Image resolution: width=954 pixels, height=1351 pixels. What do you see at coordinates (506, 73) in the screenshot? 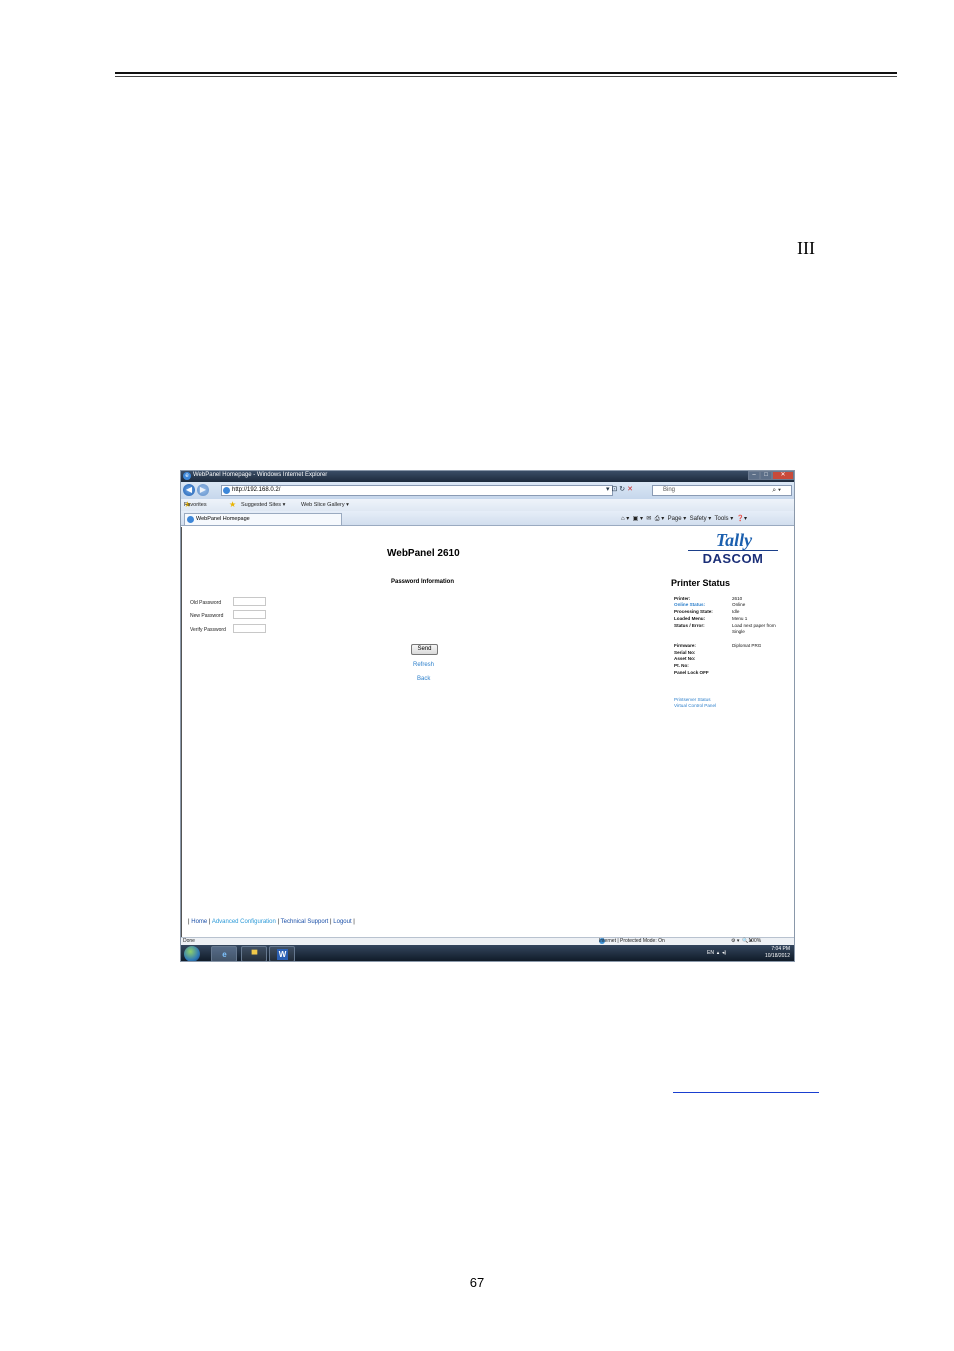
I see `header-rule-thick` at bounding box center [506, 73].